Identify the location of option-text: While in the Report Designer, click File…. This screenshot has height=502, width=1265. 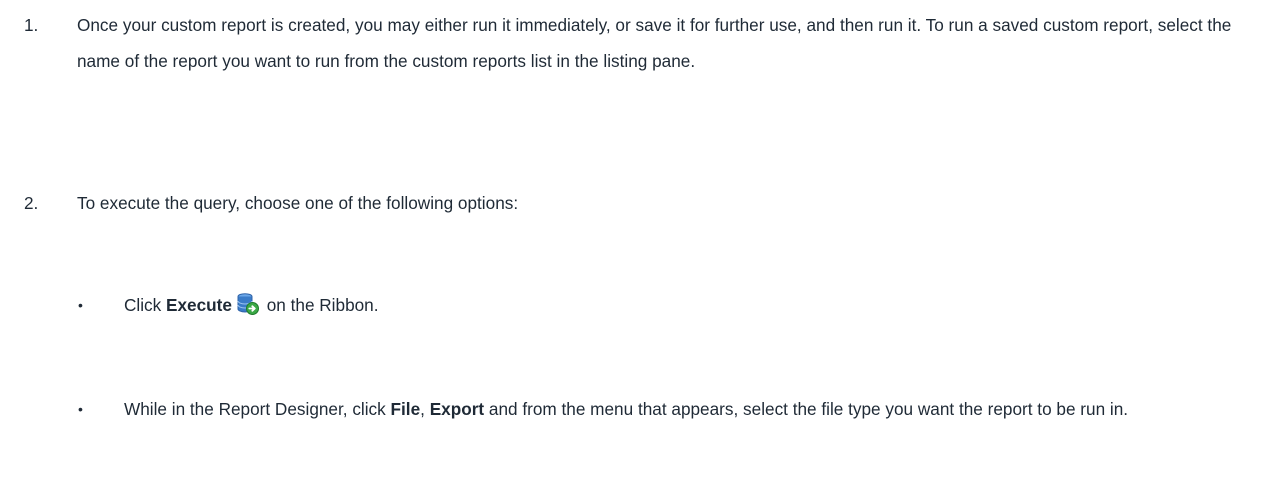
(684, 409).